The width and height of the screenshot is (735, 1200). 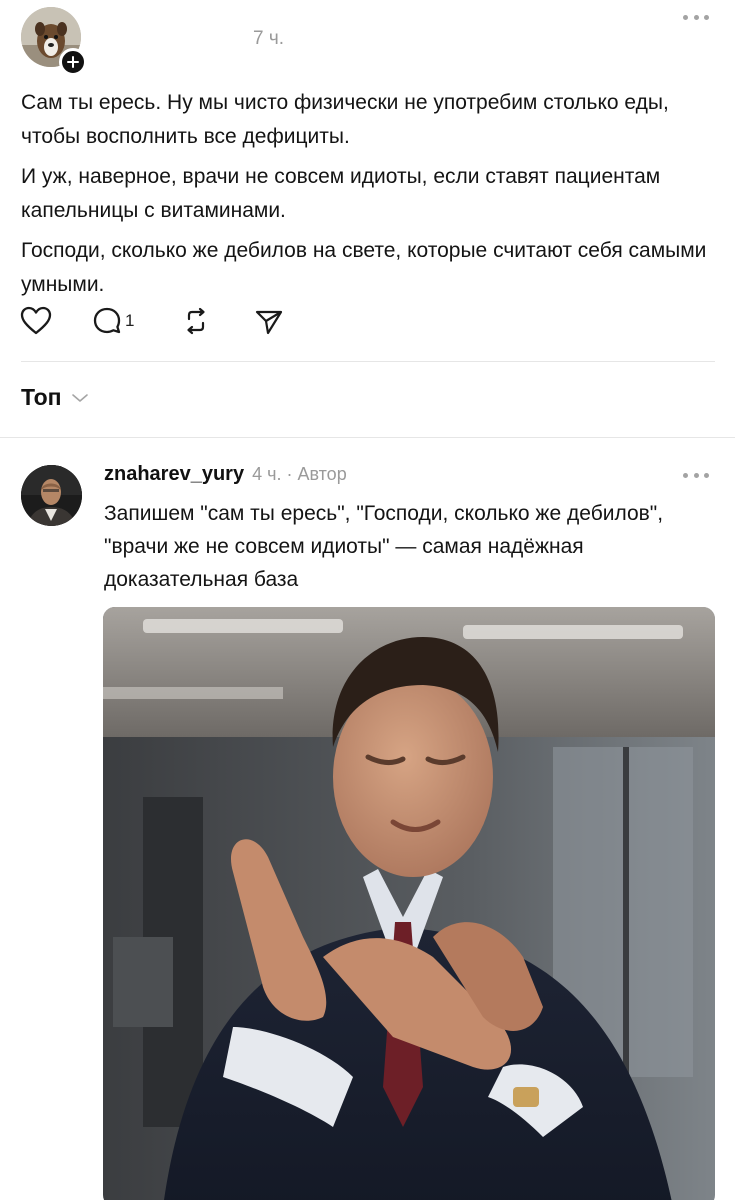 What do you see at coordinates (79, 397) in the screenshot?
I see `chevron-down-icon` at bounding box center [79, 397].